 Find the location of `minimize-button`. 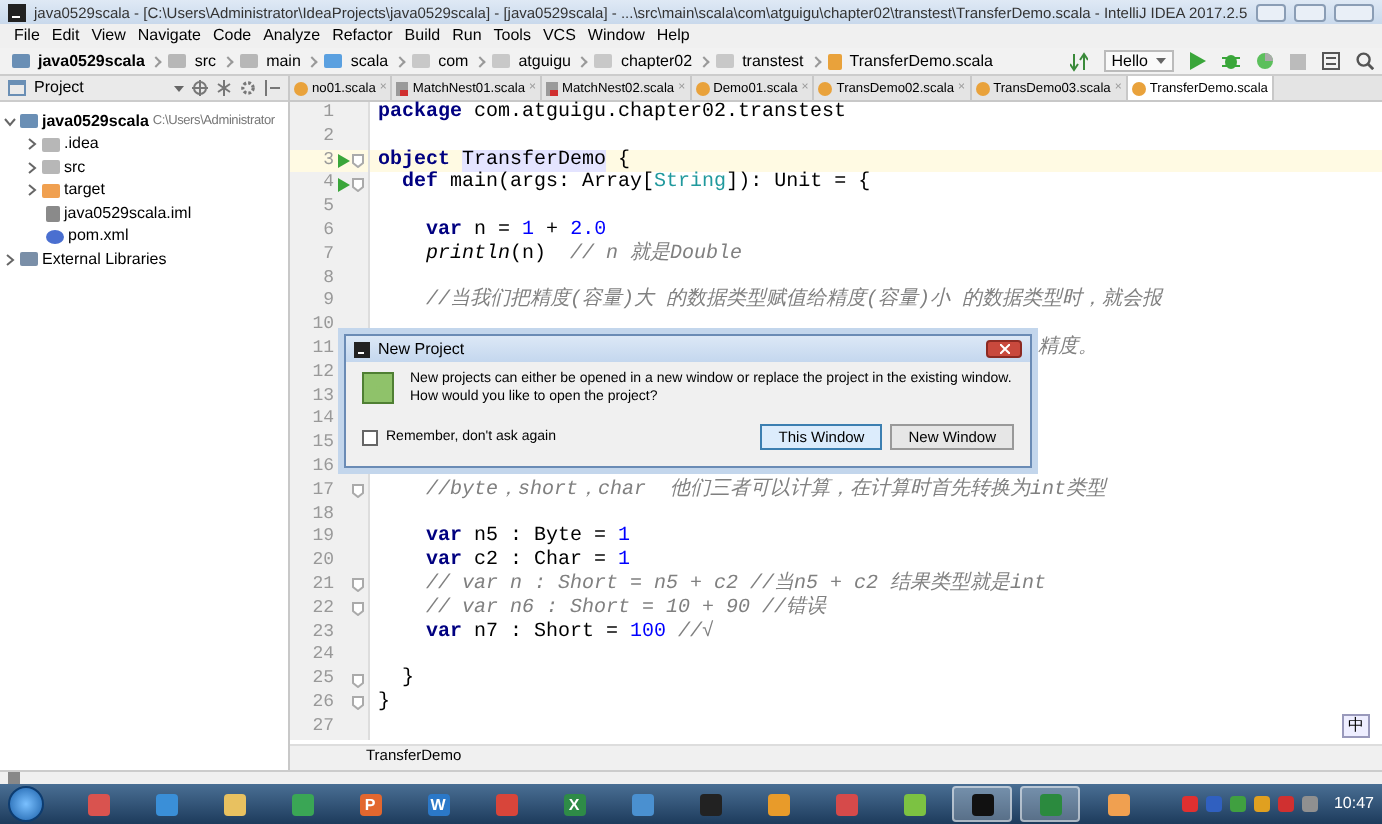

minimize-button is located at coordinates (1271, 12).